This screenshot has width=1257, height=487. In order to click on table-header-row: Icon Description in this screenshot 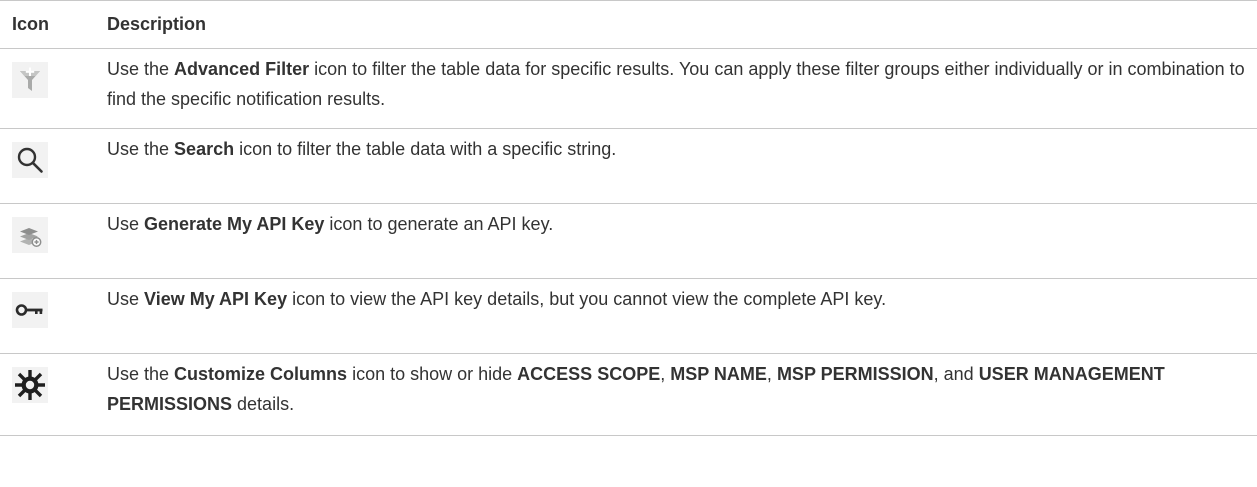, I will do `click(628, 24)`.